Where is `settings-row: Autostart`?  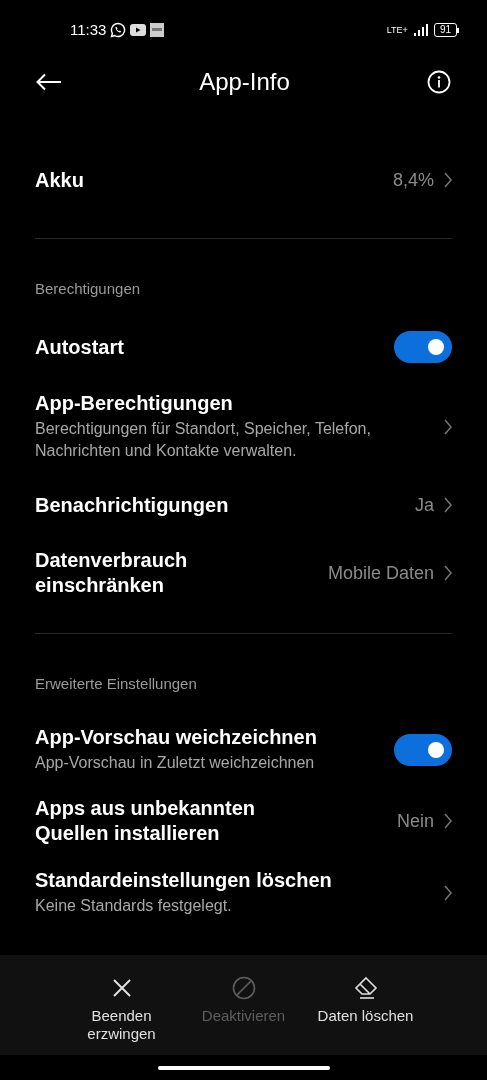 settings-row: Autostart is located at coordinates (243, 347).